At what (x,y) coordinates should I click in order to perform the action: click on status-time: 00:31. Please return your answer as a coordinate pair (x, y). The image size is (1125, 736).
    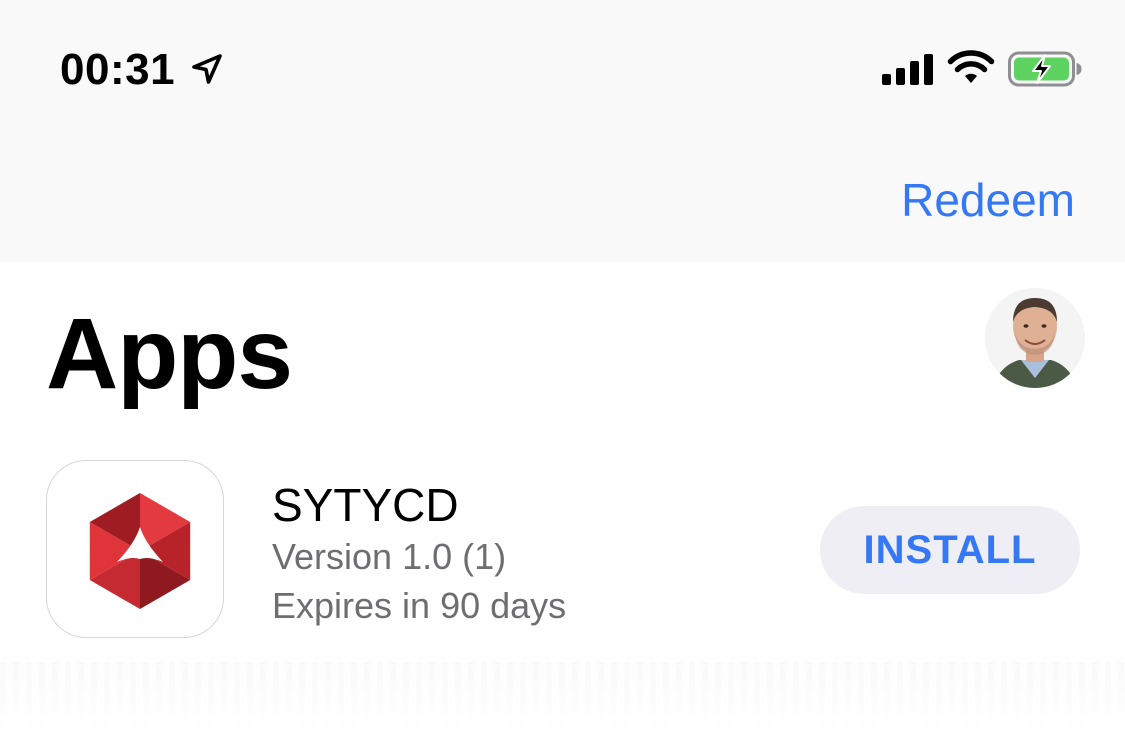
    Looking at the image, I should click on (118, 69).